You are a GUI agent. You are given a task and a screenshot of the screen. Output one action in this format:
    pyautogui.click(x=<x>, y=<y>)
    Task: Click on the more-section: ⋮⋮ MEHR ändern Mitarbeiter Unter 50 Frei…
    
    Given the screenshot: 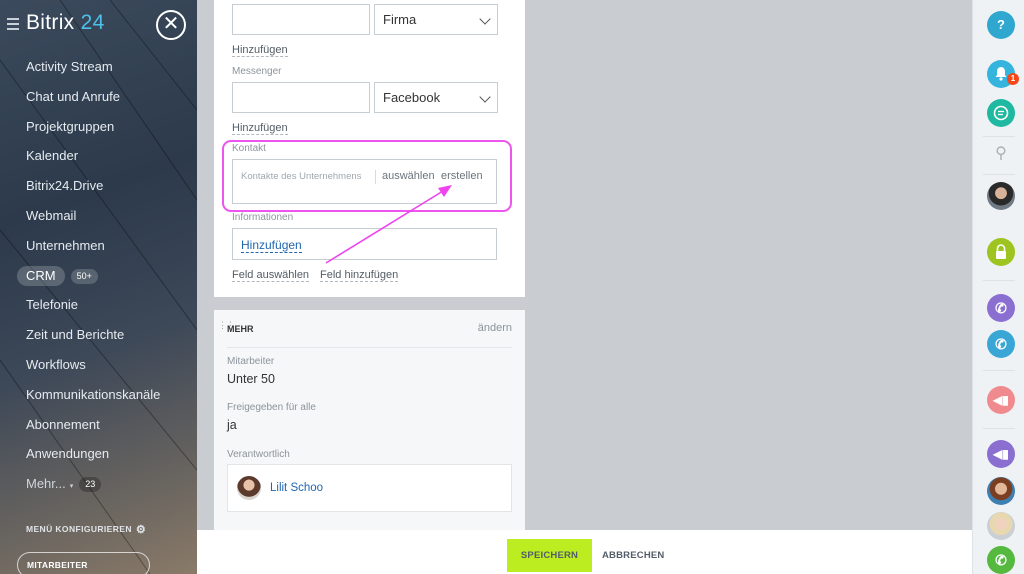 What is the action you would take?
    pyautogui.click(x=369, y=420)
    